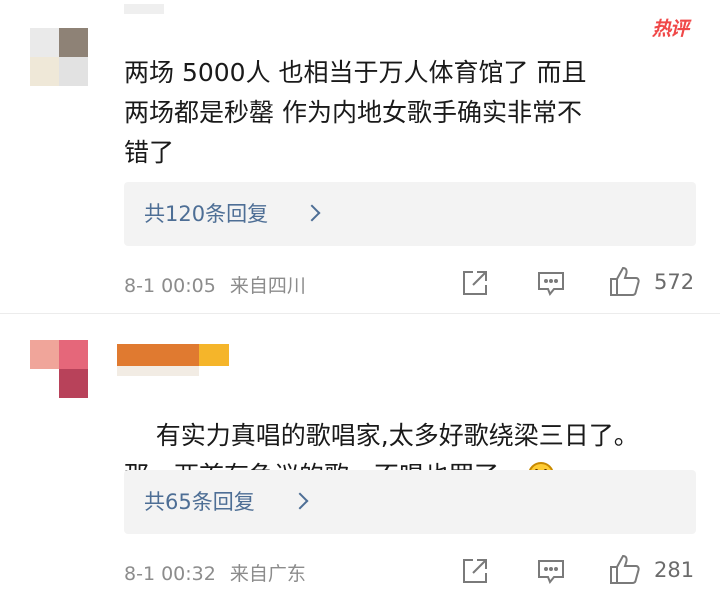 This screenshot has height=601, width=720. I want to click on replies-link-text: 共65条回复, so click(199, 502).